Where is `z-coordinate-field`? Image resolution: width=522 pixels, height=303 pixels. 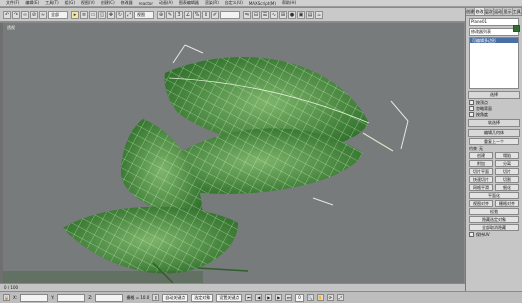
z-coordinate-field is located at coordinates (109, 297).